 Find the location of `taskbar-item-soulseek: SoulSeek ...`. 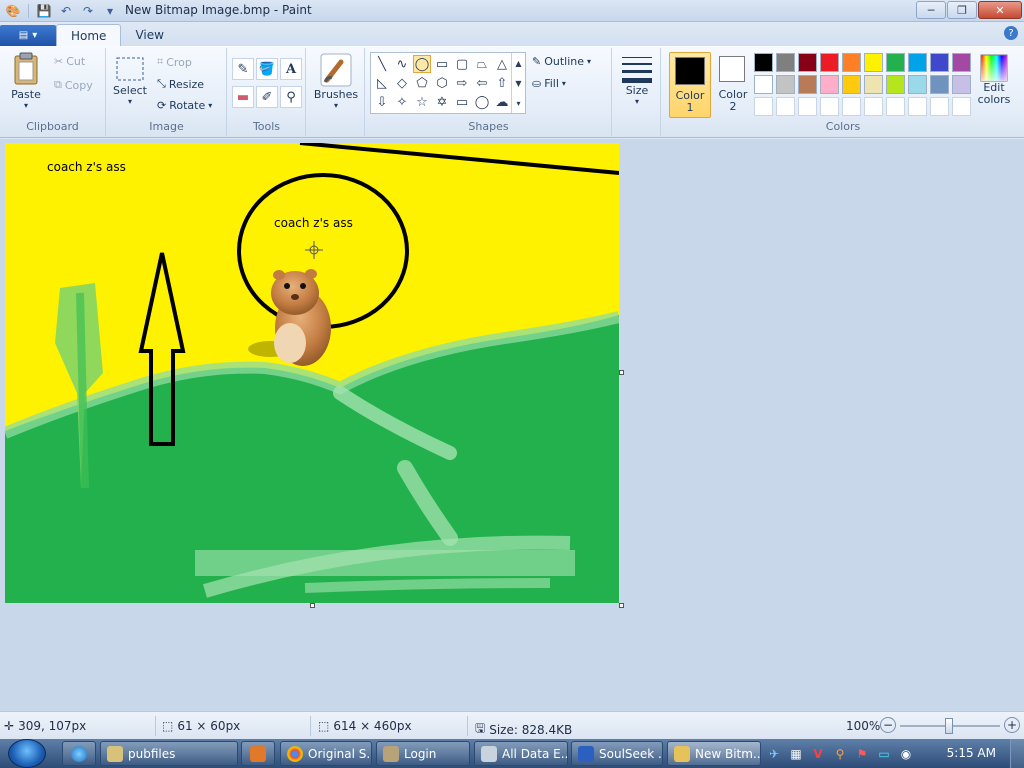

taskbar-item-soulseek: SoulSeek ... is located at coordinates (617, 753).